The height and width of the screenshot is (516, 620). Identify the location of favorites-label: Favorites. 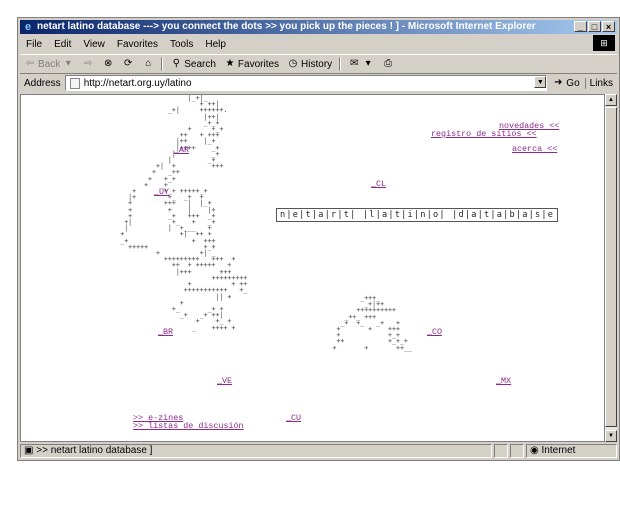
(258, 64).